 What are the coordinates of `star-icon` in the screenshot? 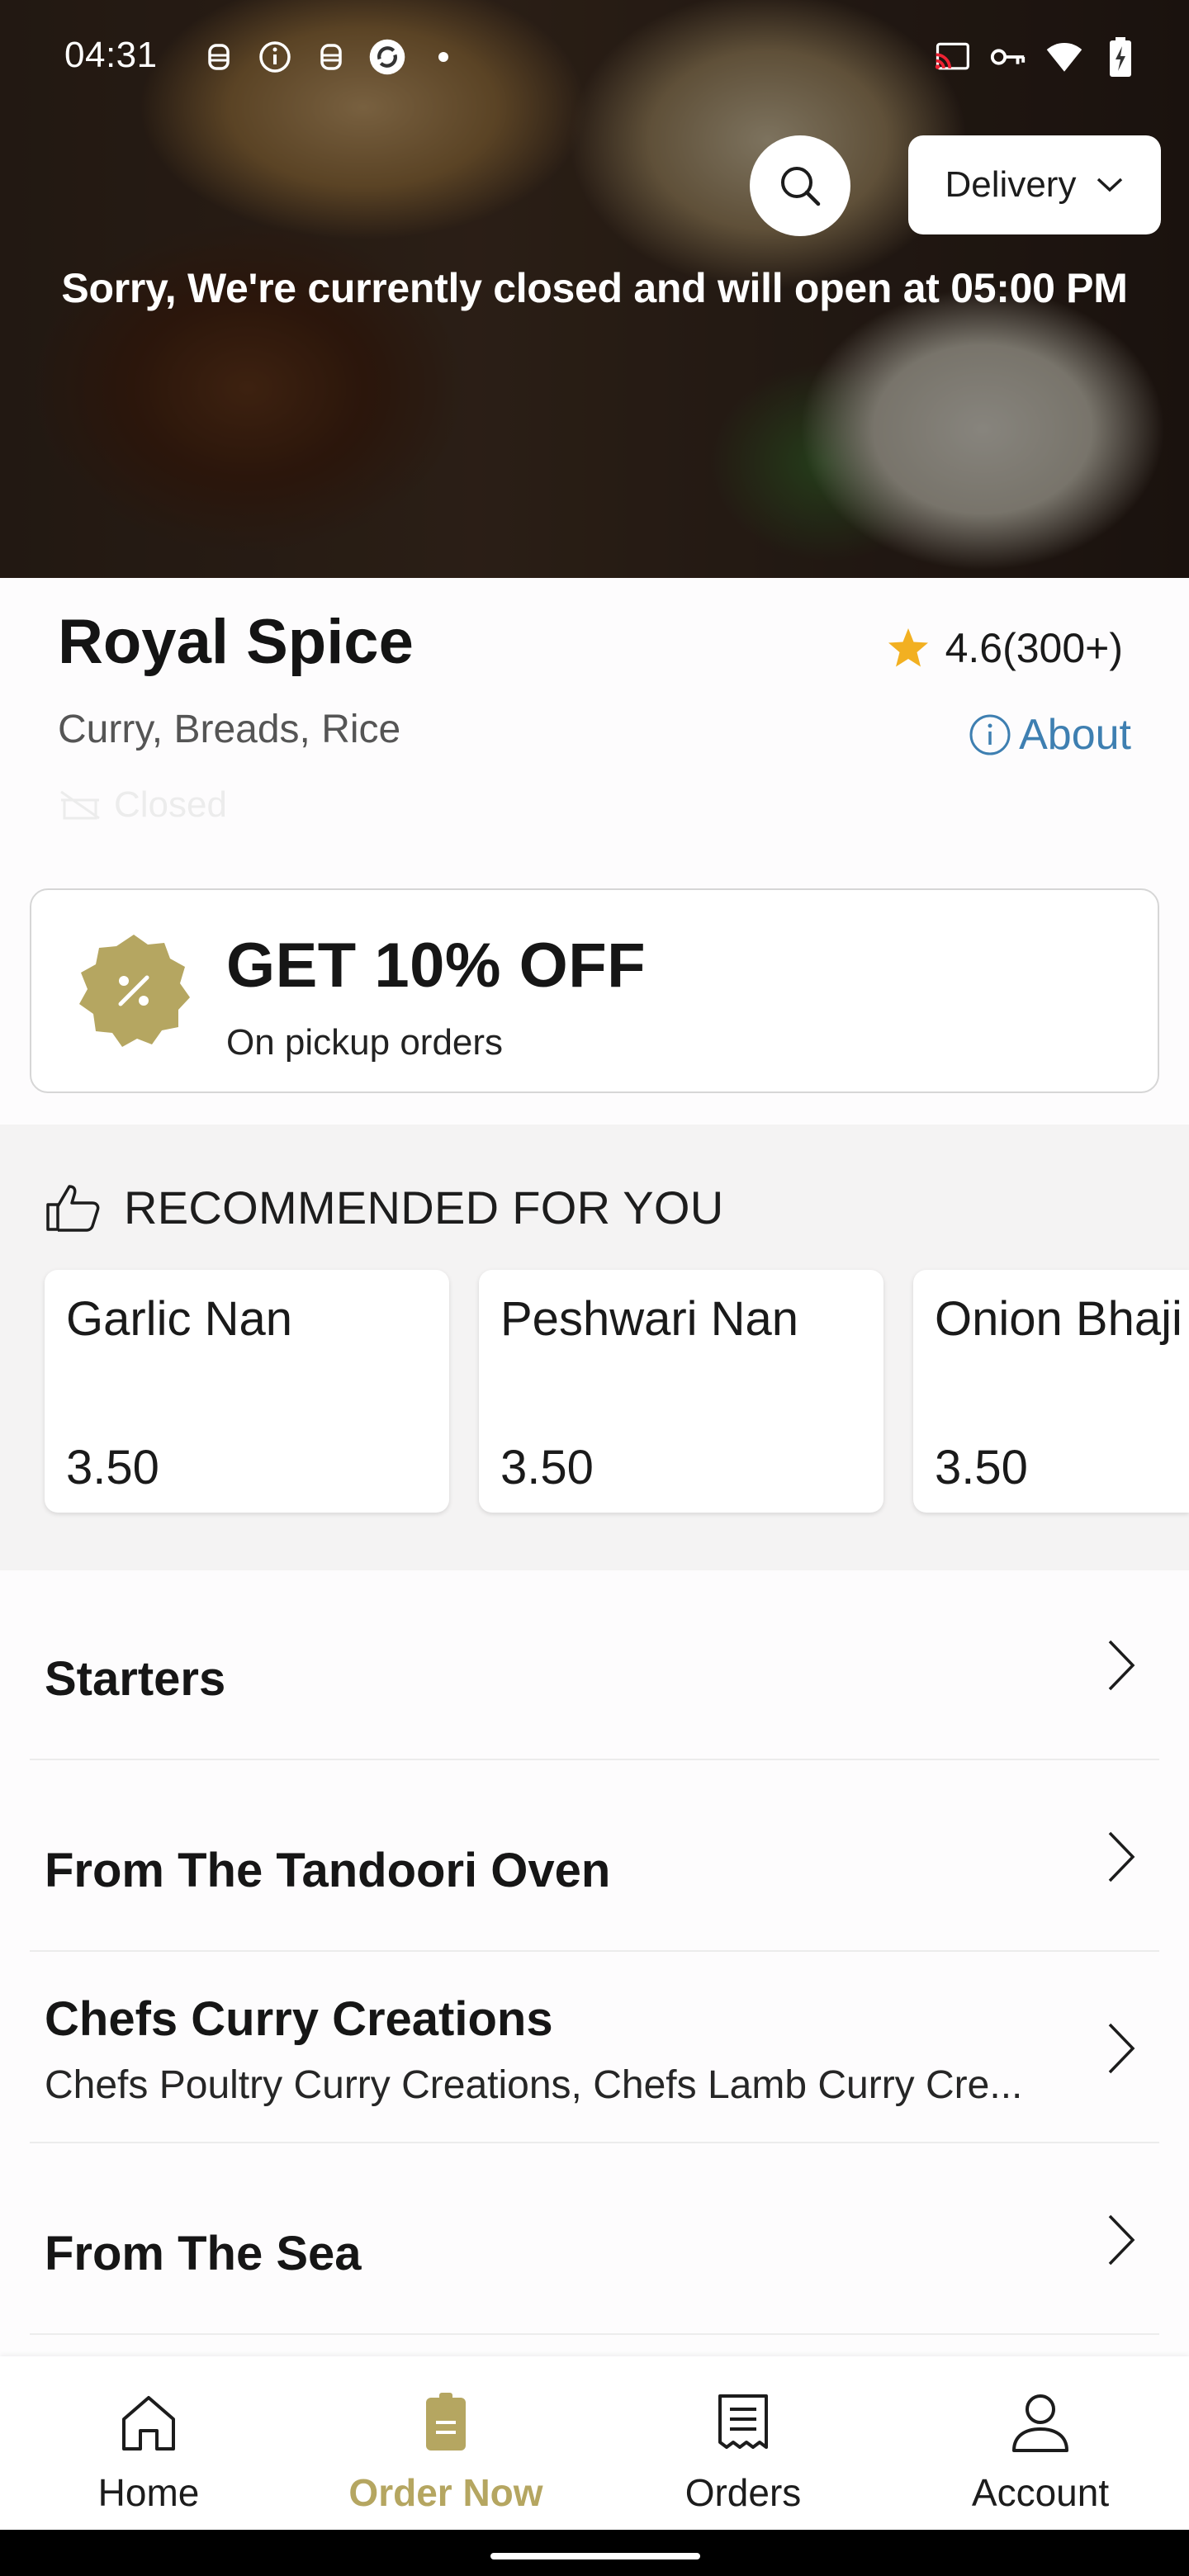 It's located at (908, 647).